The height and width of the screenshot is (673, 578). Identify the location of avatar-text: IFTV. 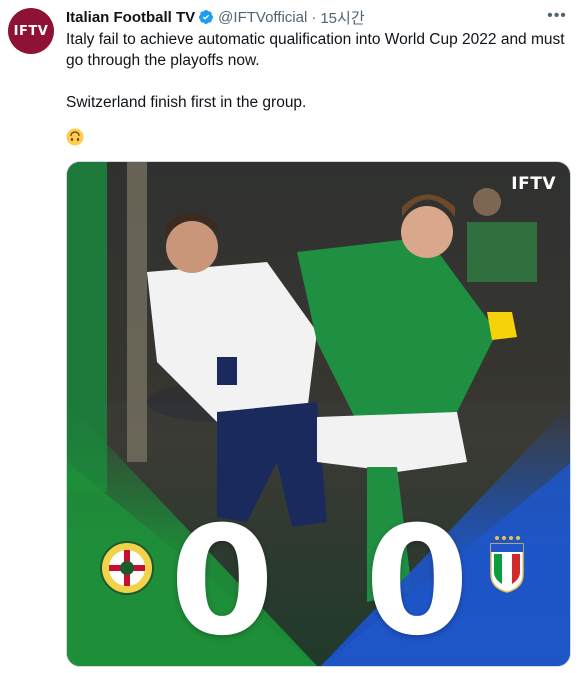
(31, 31).